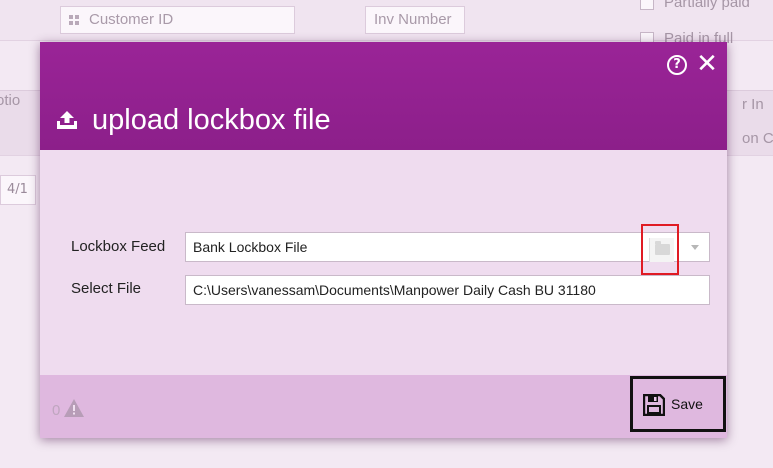  What do you see at coordinates (383, 406) in the screenshot?
I see `dialog-footer: 0` at bounding box center [383, 406].